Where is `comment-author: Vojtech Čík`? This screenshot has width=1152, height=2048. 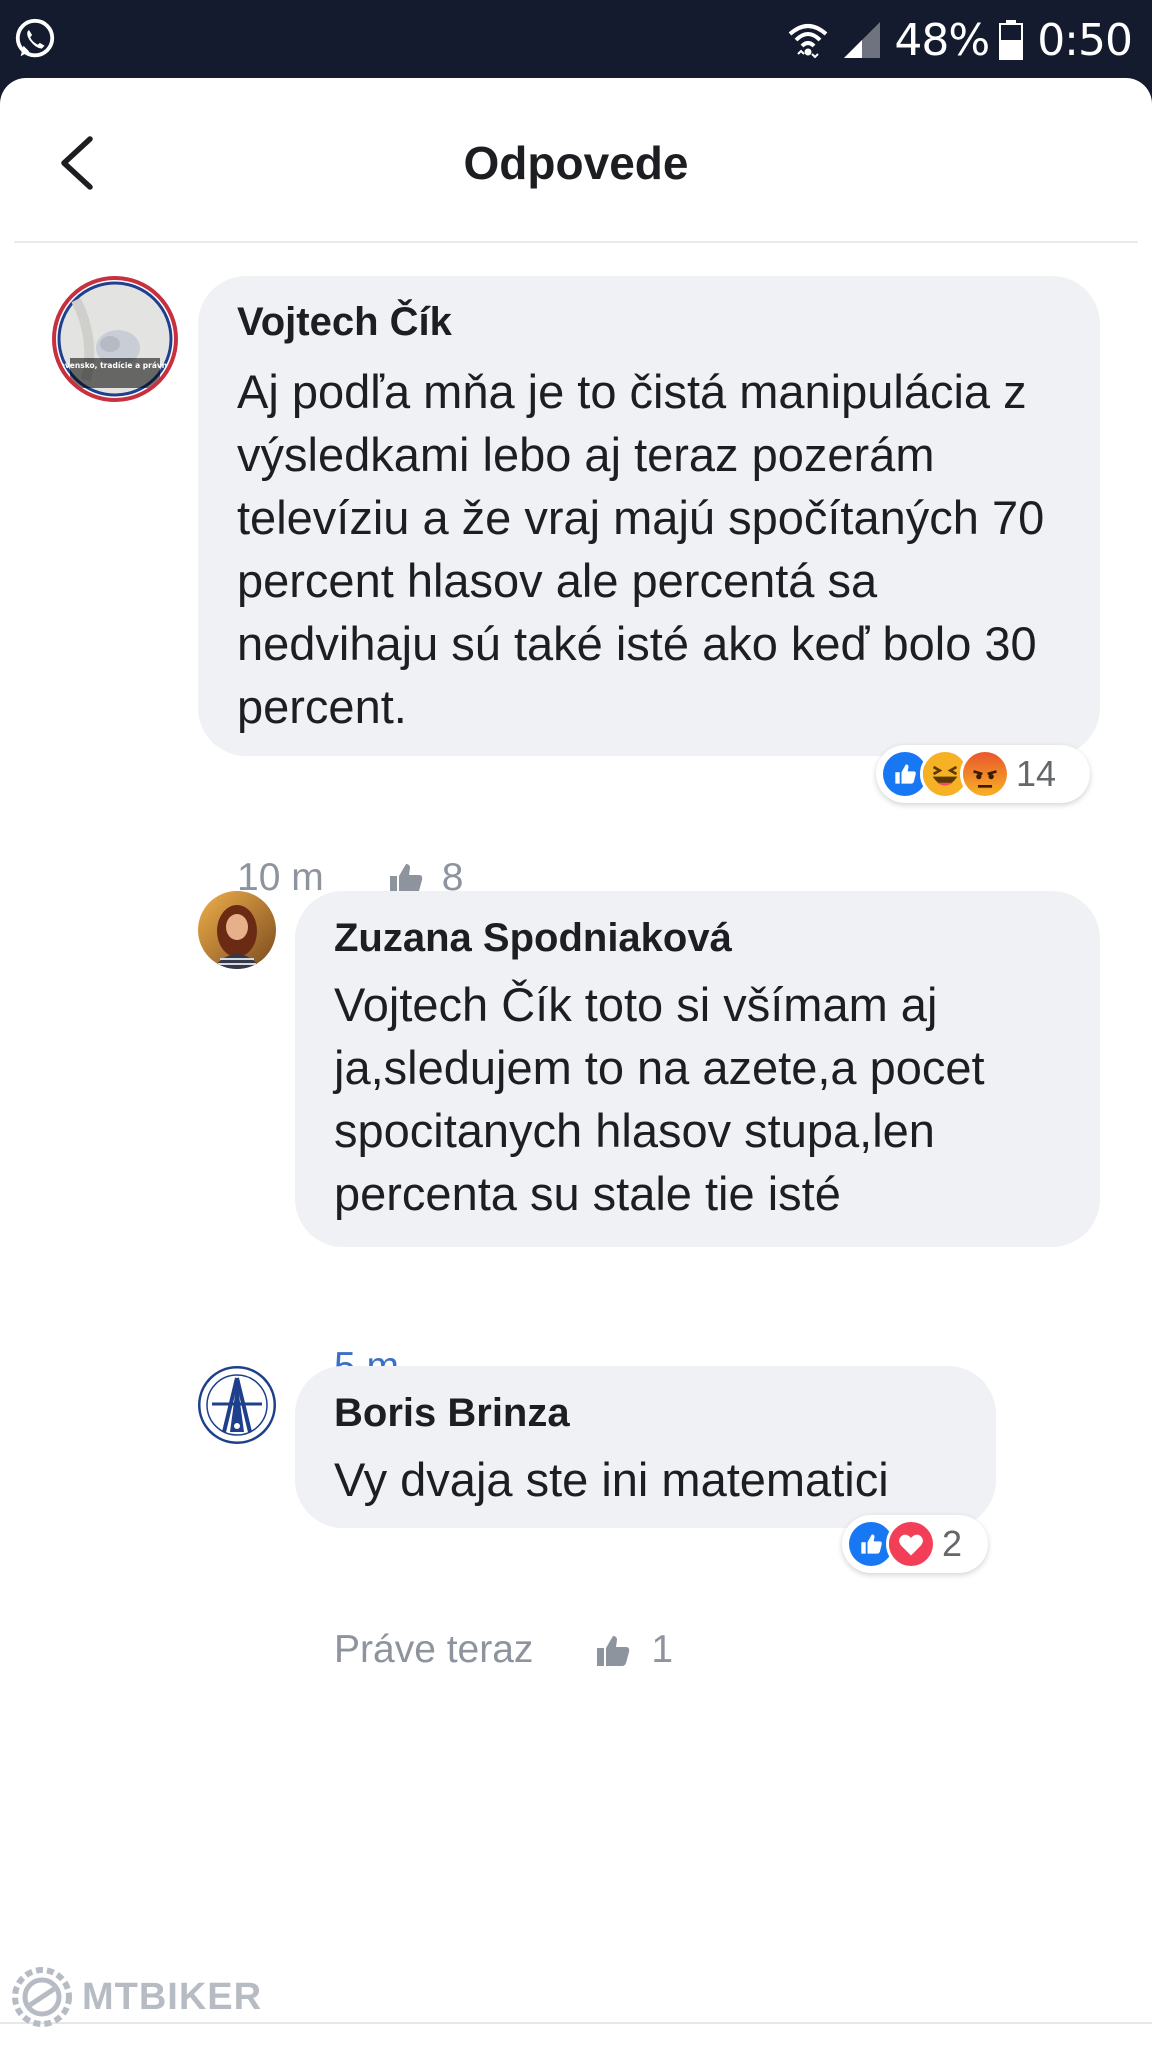 comment-author: Vojtech Čík is located at coordinates (344, 322).